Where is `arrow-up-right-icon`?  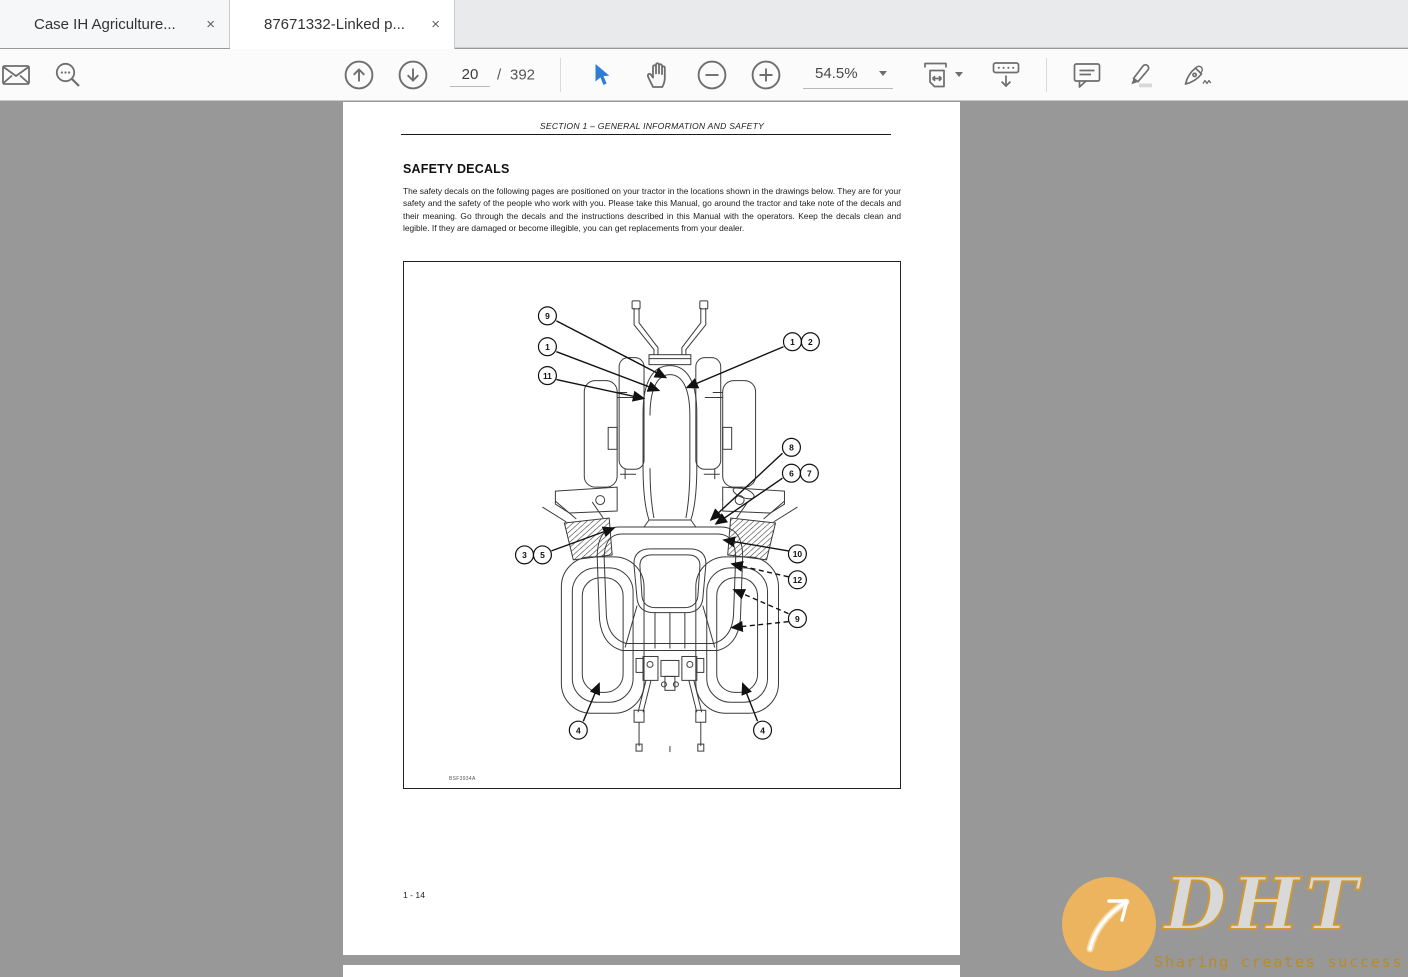
arrow-up-right-icon is located at coordinates (1108, 925).